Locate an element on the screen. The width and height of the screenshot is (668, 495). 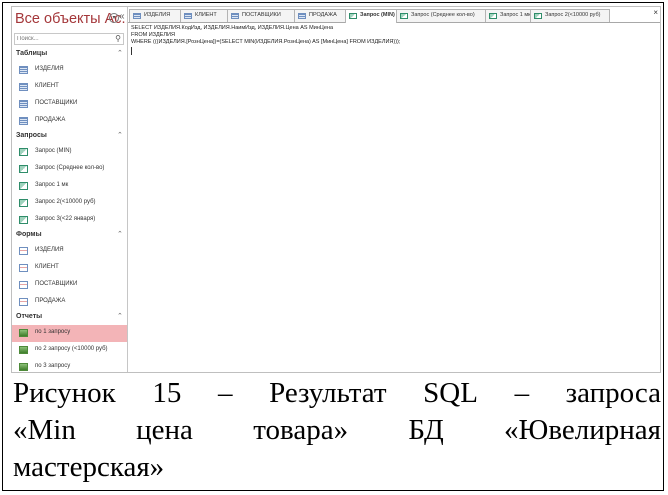
nav-item: Запрос (Среднее кол-во) is located at coordinates (69, 169).